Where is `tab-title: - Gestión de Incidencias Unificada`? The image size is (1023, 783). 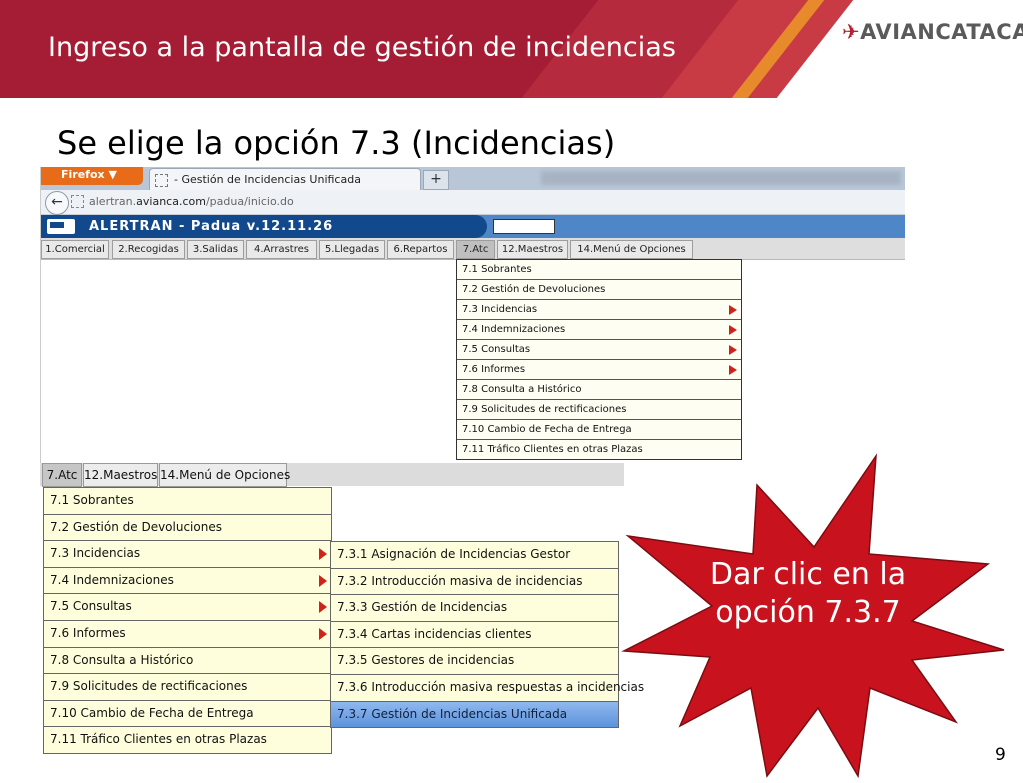 tab-title: - Gestión de Incidencias Unificada is located at coordinates (267, 179).